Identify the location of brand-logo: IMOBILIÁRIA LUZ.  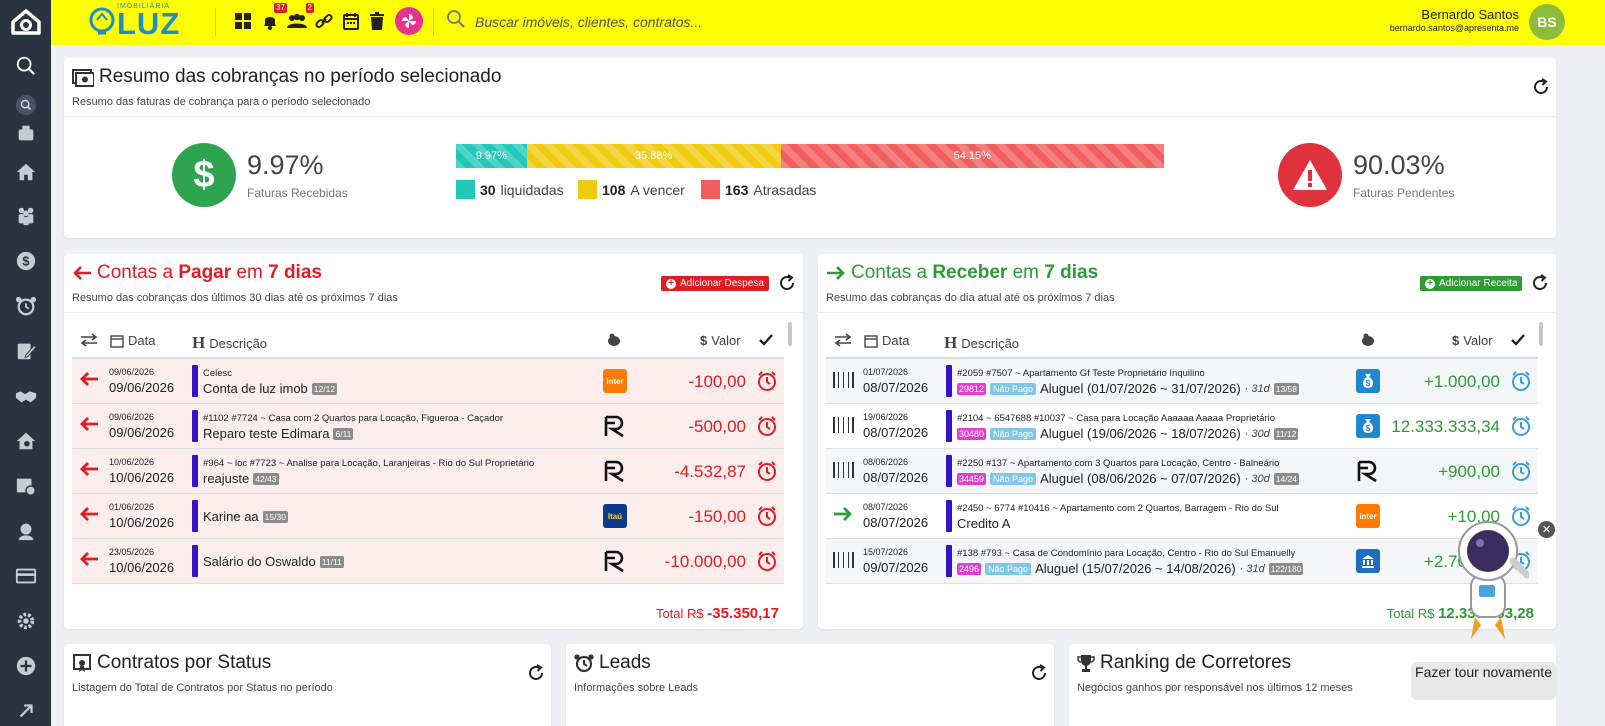
(136, 22).